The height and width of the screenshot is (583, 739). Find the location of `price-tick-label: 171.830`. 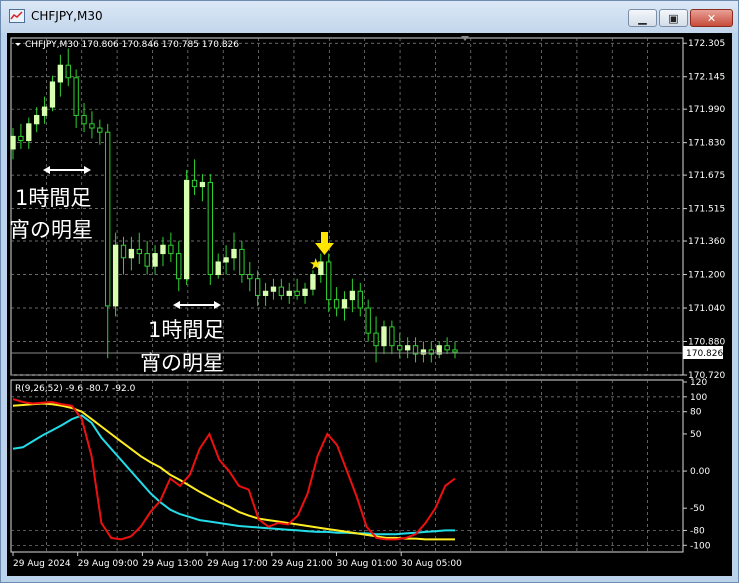

price-tick-label: 171.830 is located at coordinates (706, 144).